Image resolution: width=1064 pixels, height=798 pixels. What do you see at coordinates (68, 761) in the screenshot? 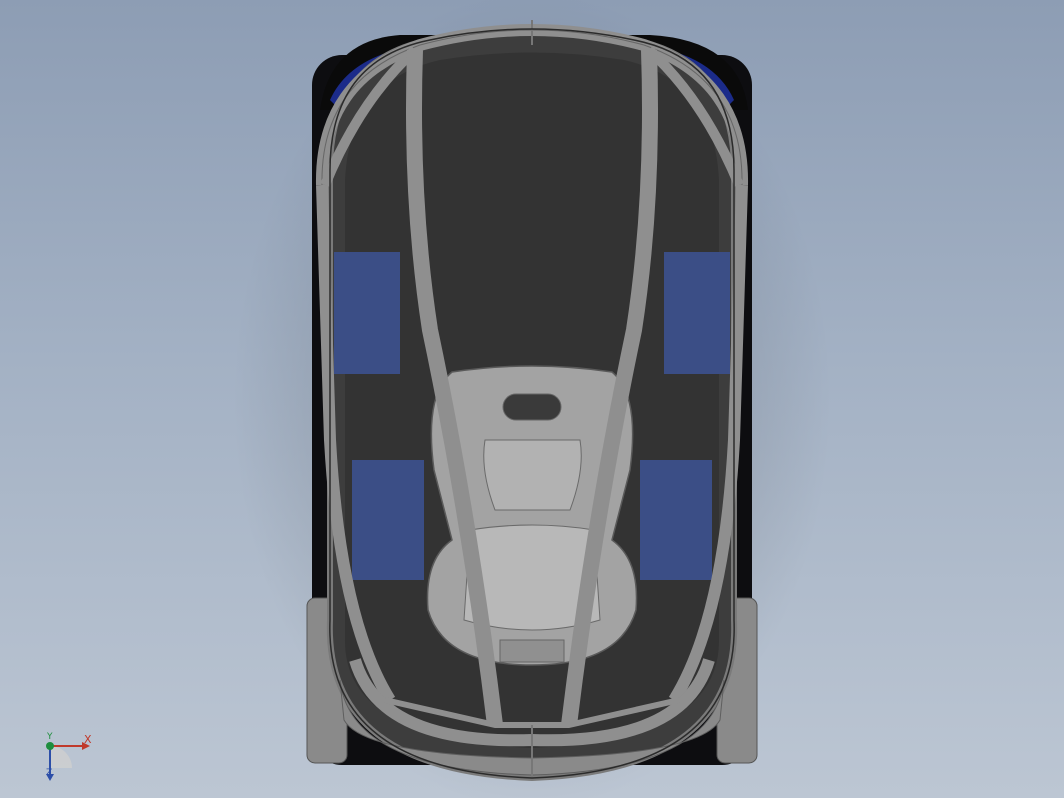
I see `triad-axes` at bounding box center [68, 761].